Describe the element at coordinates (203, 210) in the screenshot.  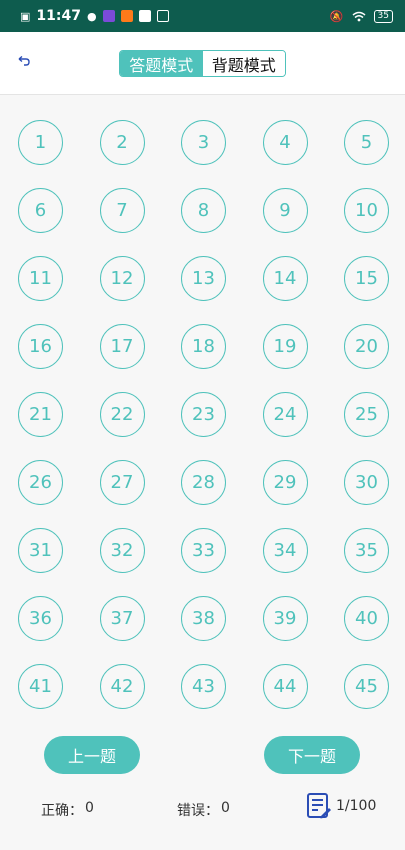
I see `question-number-8: 8` at that location.